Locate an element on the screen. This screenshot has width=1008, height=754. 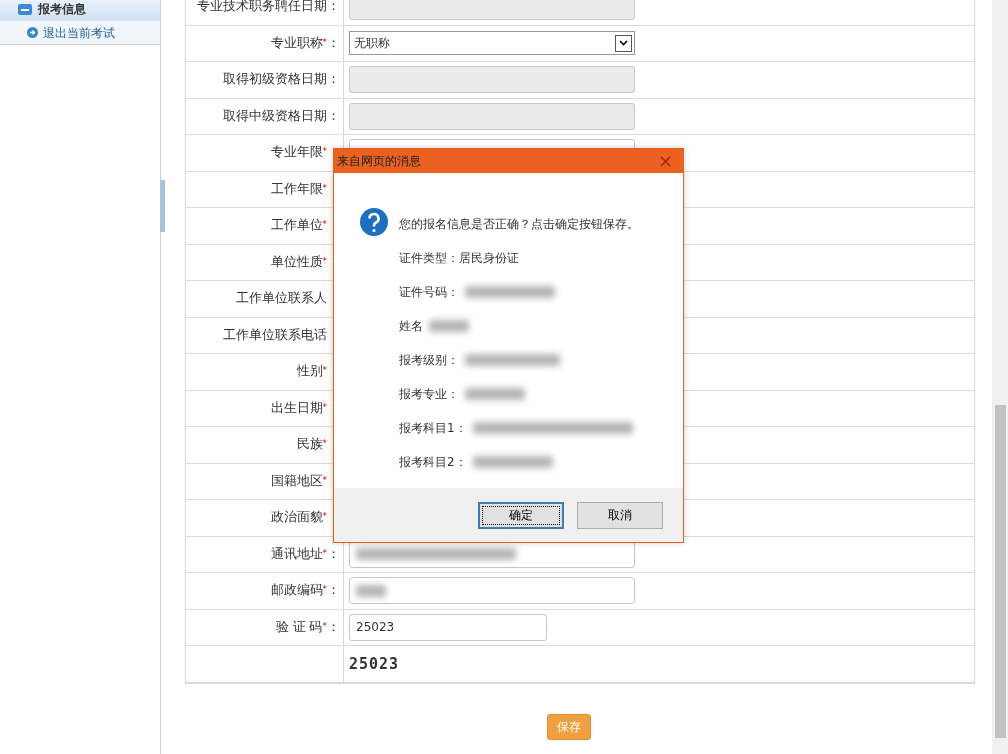
info-line: 证件号码： is located at coordinates (429, 292).